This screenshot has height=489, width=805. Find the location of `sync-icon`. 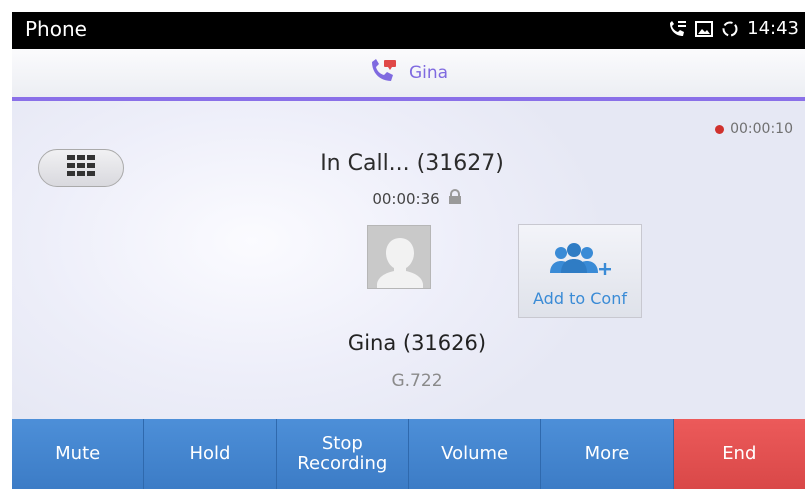

sync-icon is located at coordinates (730, 29).